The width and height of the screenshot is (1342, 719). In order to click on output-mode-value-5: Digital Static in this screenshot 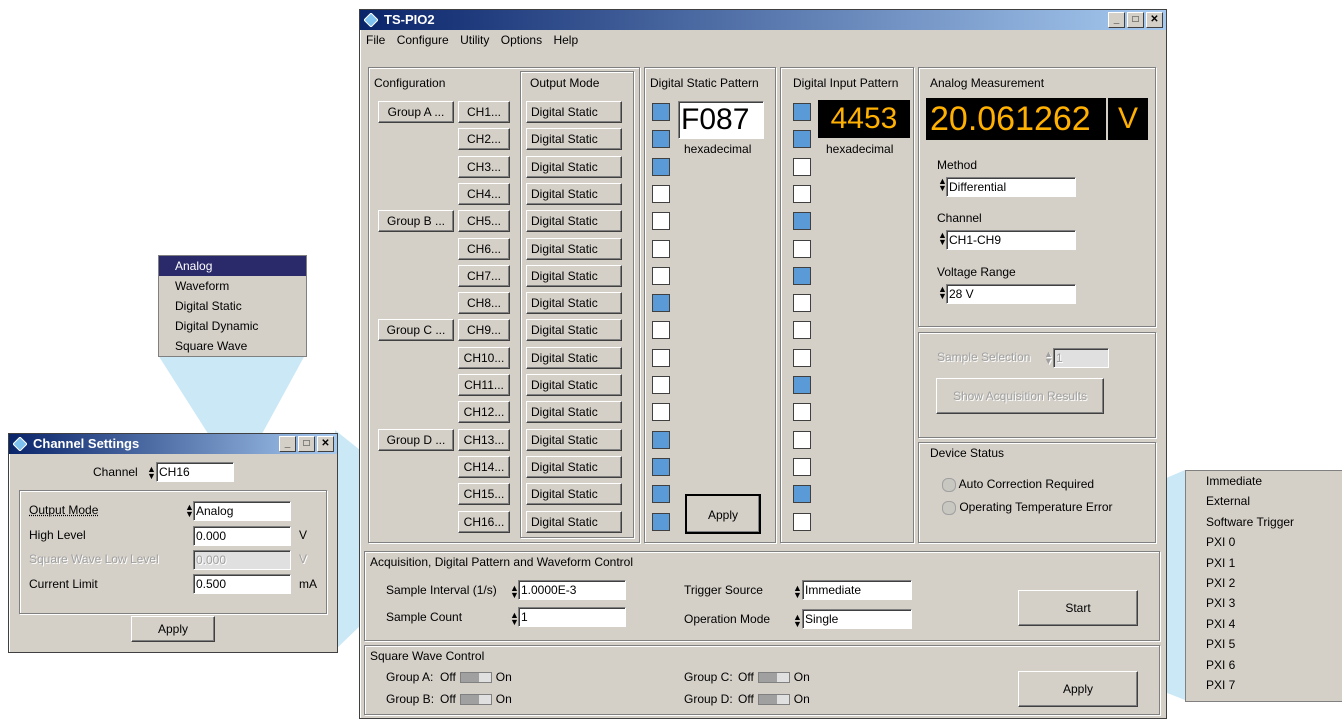, I will do `click(574, 221)`.